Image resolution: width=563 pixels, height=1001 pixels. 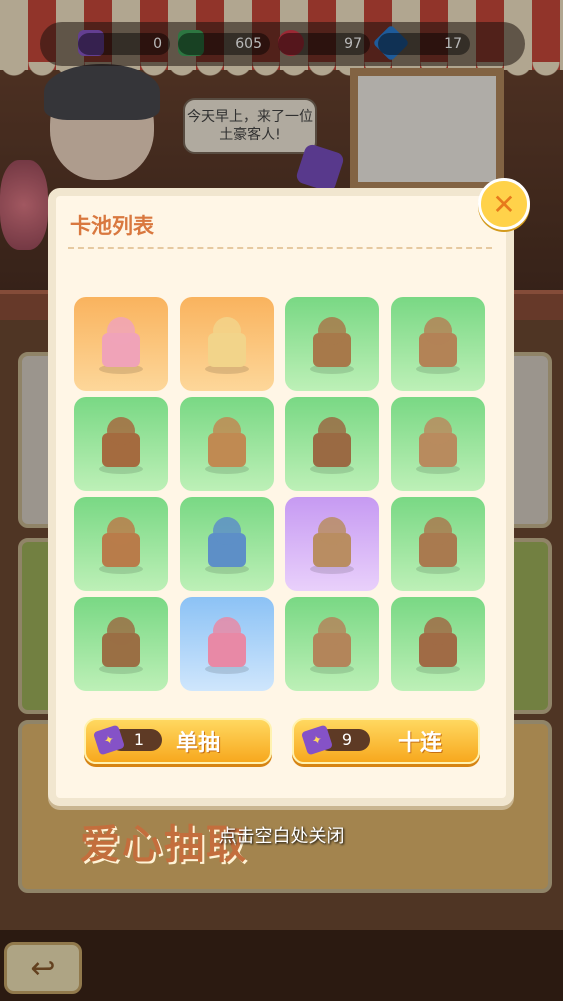 I want to click on title-divider, so click(x=280, y=248).